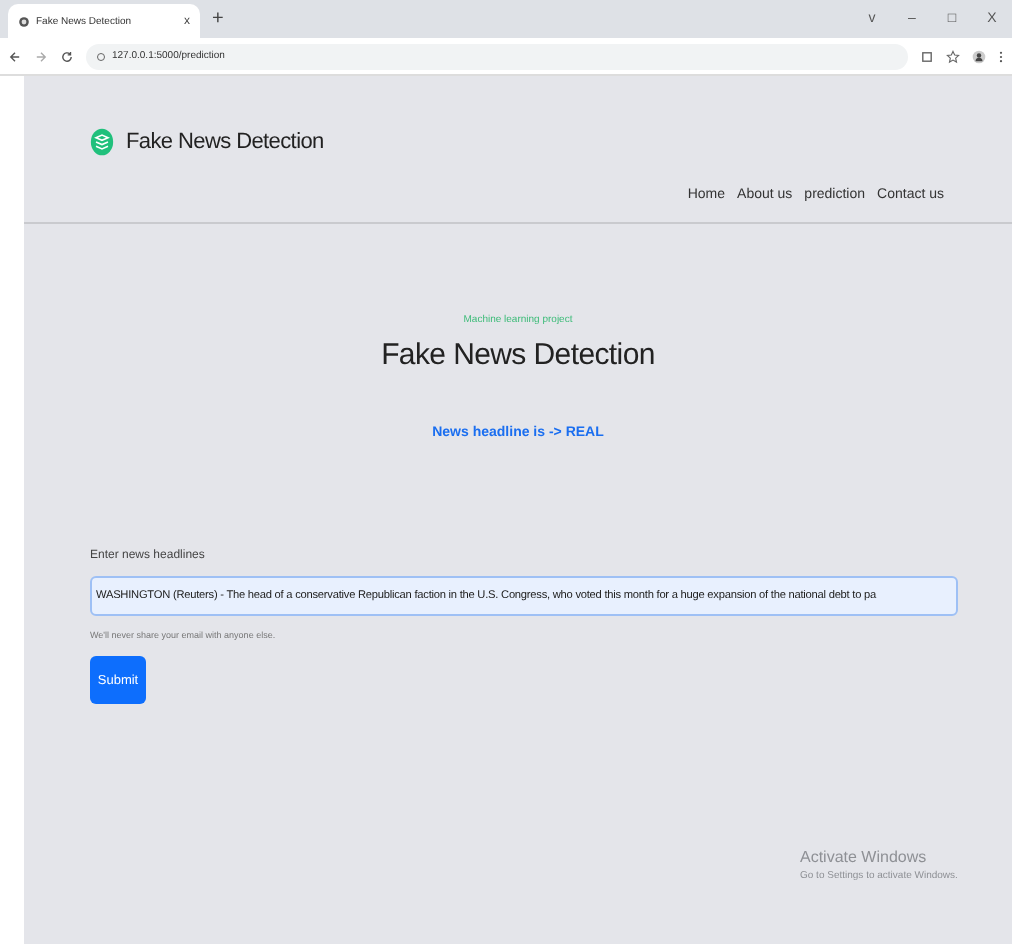 Image resolution: width=1012 pixels, height=944 pixels. What do you see at coordinates (953, 56) in the screenshot?
I see `star-icon` at bounding box center [953, 56].